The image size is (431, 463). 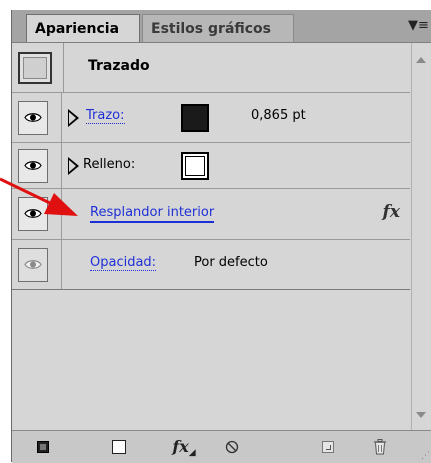 I want to click on inner-glow-link: Resplandor interior, so click(x=152, y=214).